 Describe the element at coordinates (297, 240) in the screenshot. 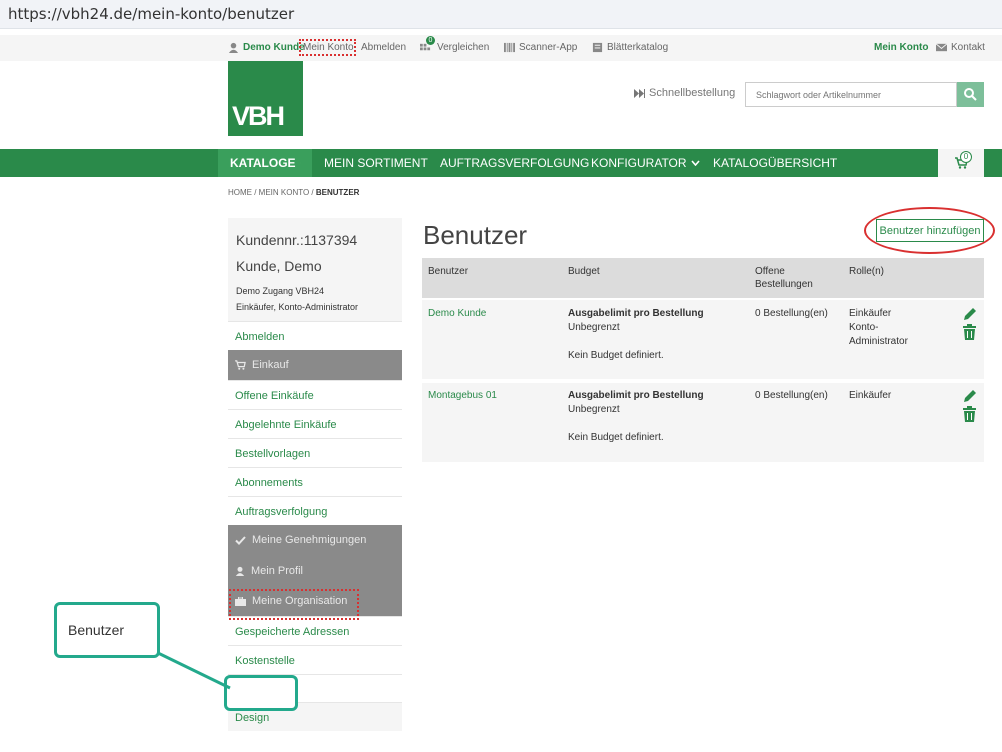

I see `customer-number: Kundennr.:1137394` at that location.